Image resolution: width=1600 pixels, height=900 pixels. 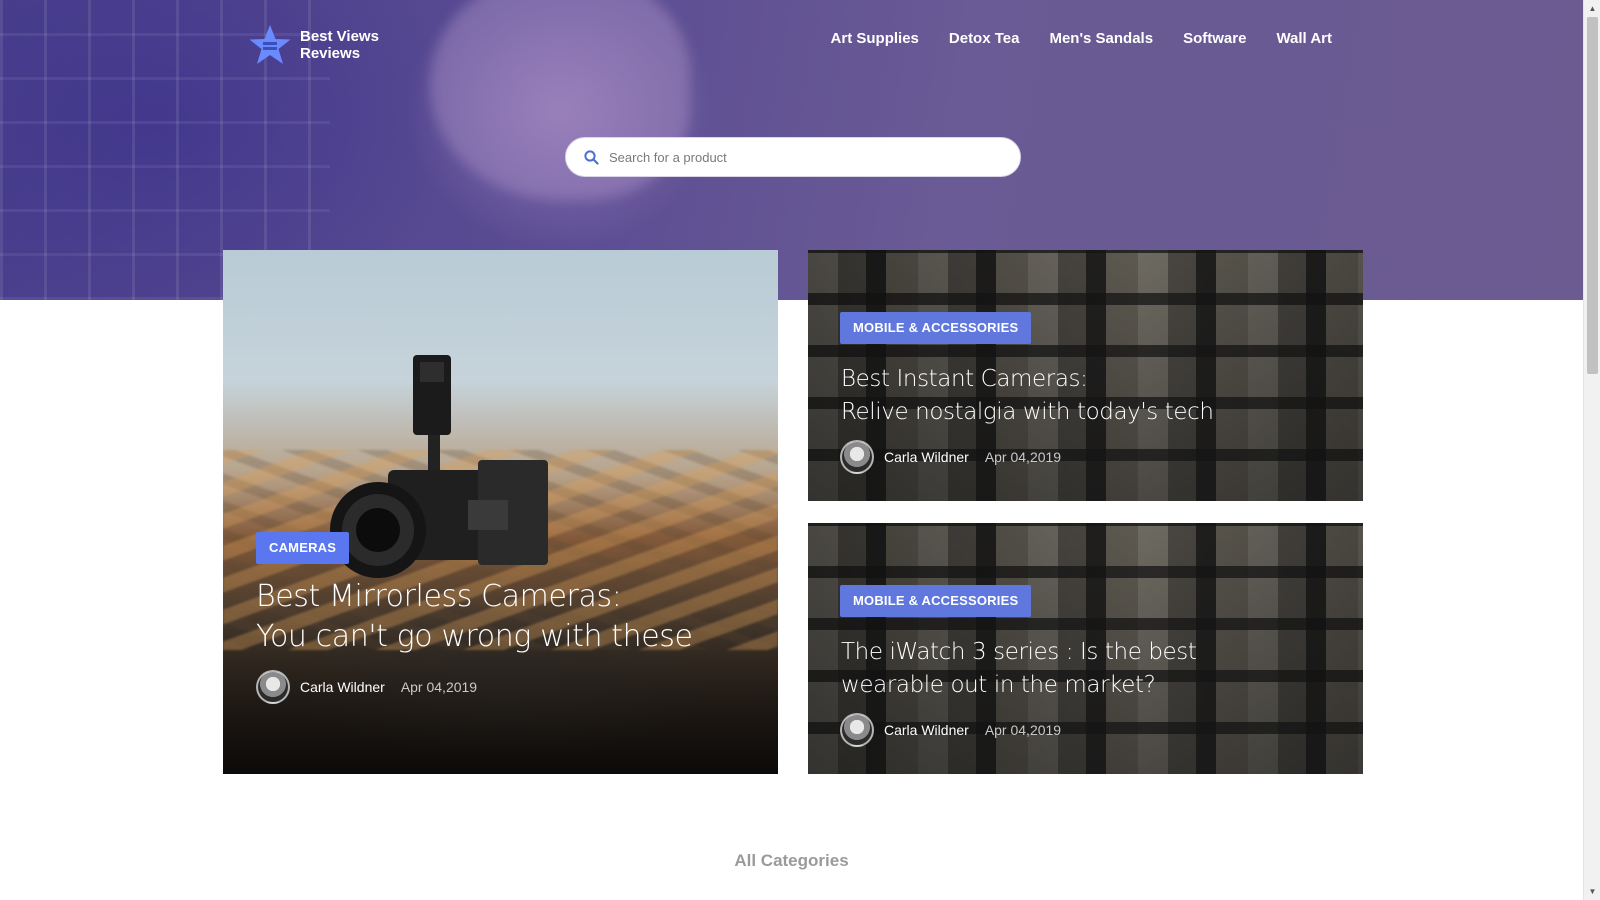 What do you see at coordinates (1304, 38) in the screenshot?
I see `nav-item-wall-art: Wall Art` at bounding box center [1304, 38].